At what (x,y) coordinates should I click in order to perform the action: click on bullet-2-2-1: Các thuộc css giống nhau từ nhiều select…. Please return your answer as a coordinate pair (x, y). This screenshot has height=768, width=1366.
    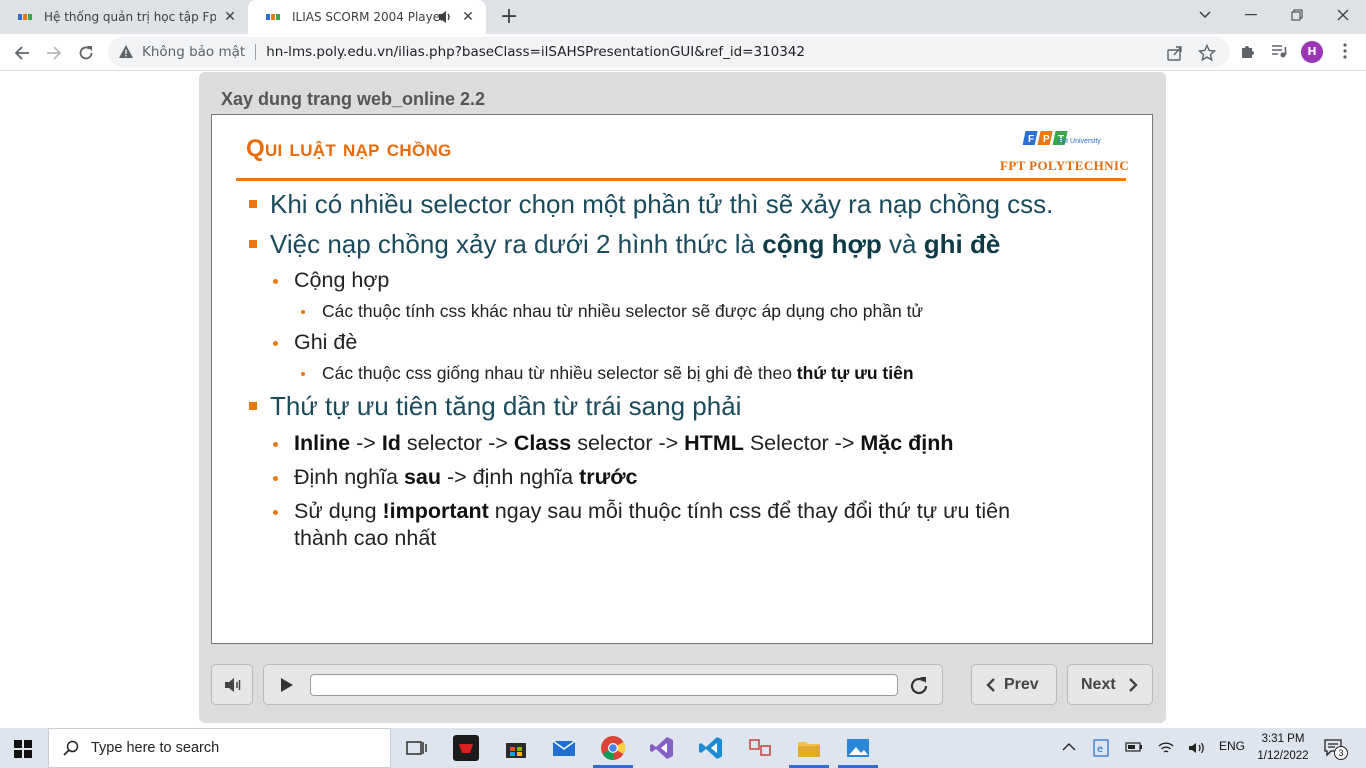
    Looking at the image, I should click on (607, 373).